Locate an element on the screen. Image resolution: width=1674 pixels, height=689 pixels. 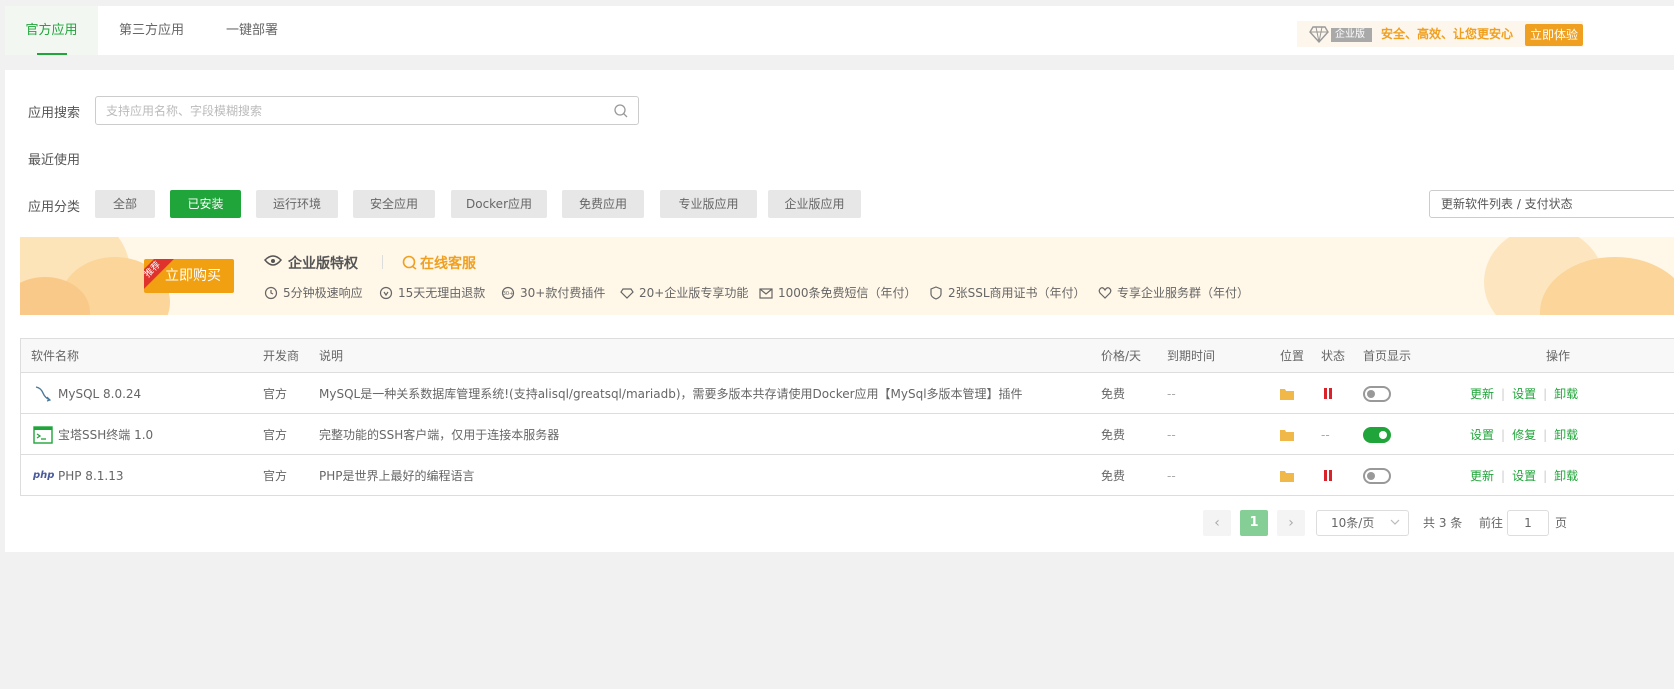
search-input is located at coordinates (356, 111).